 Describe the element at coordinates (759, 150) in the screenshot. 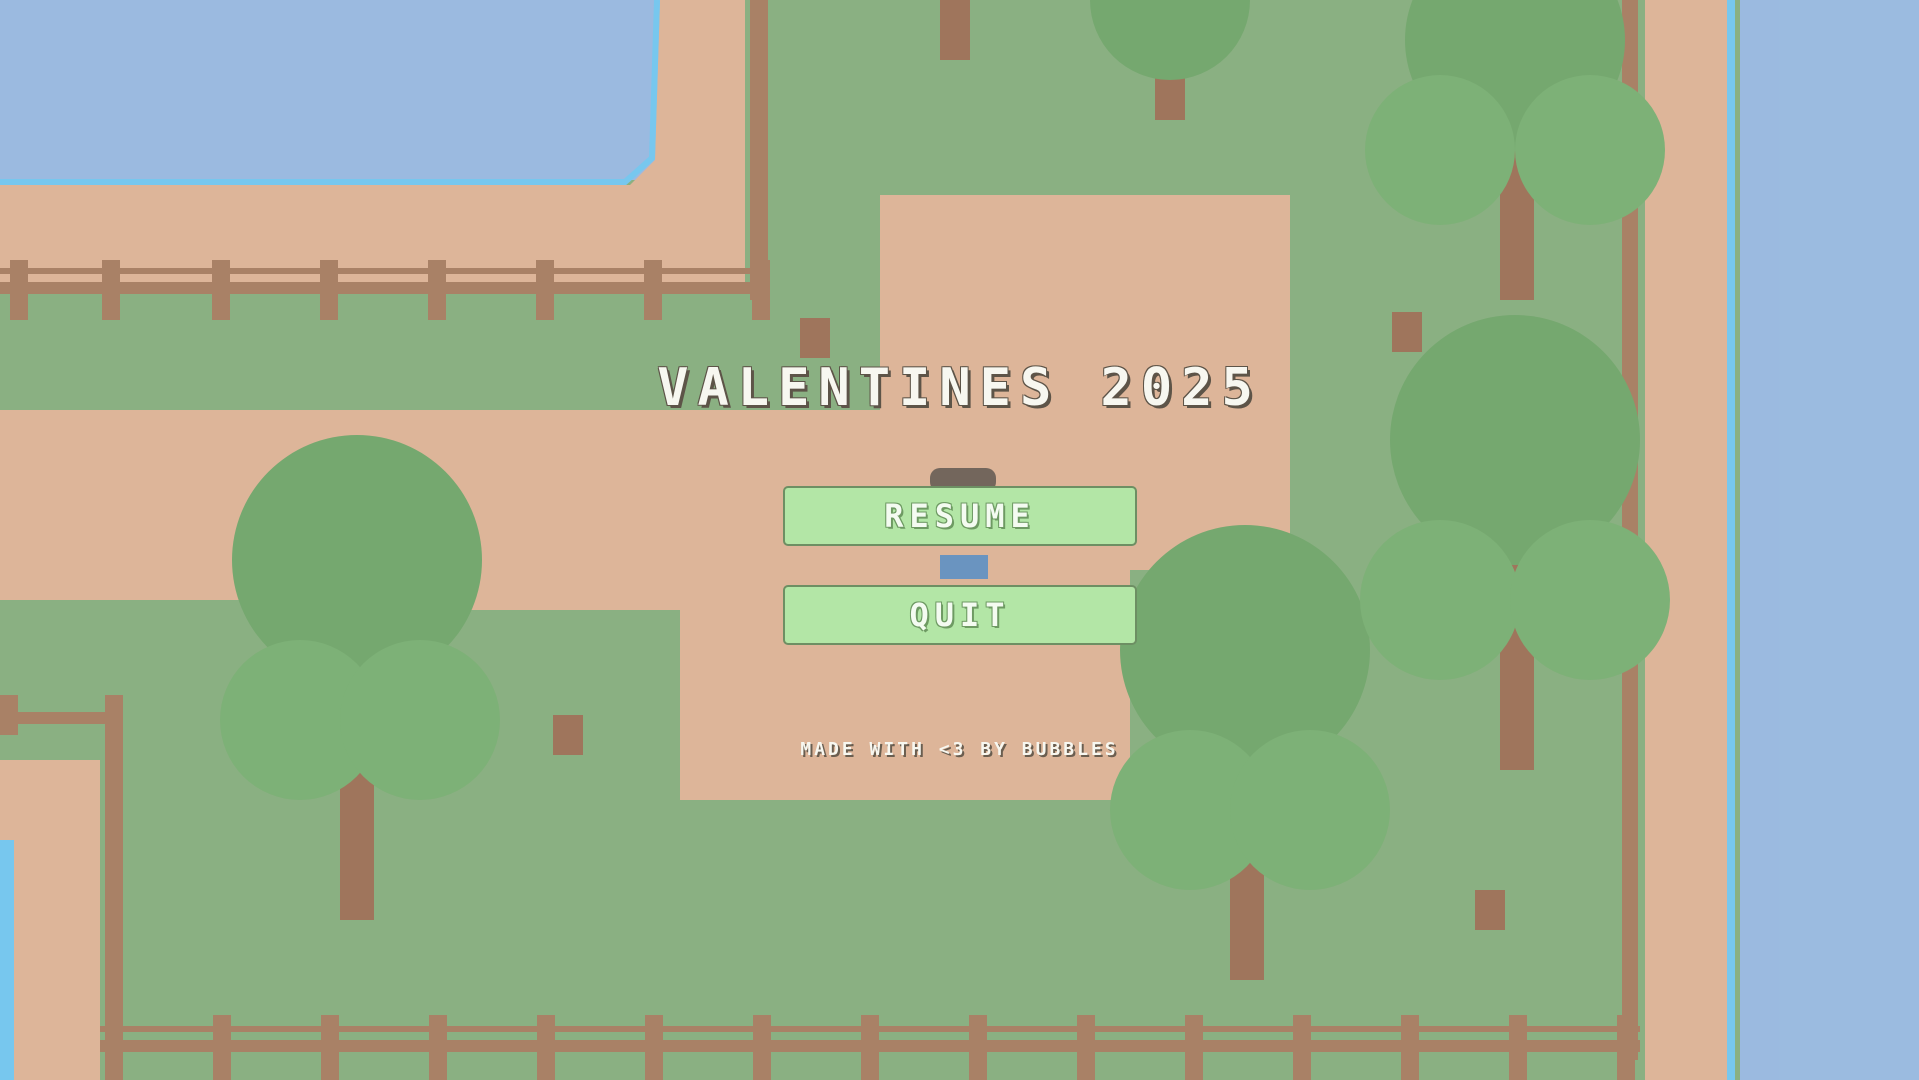

I see `fence-vertical-top` at that location.